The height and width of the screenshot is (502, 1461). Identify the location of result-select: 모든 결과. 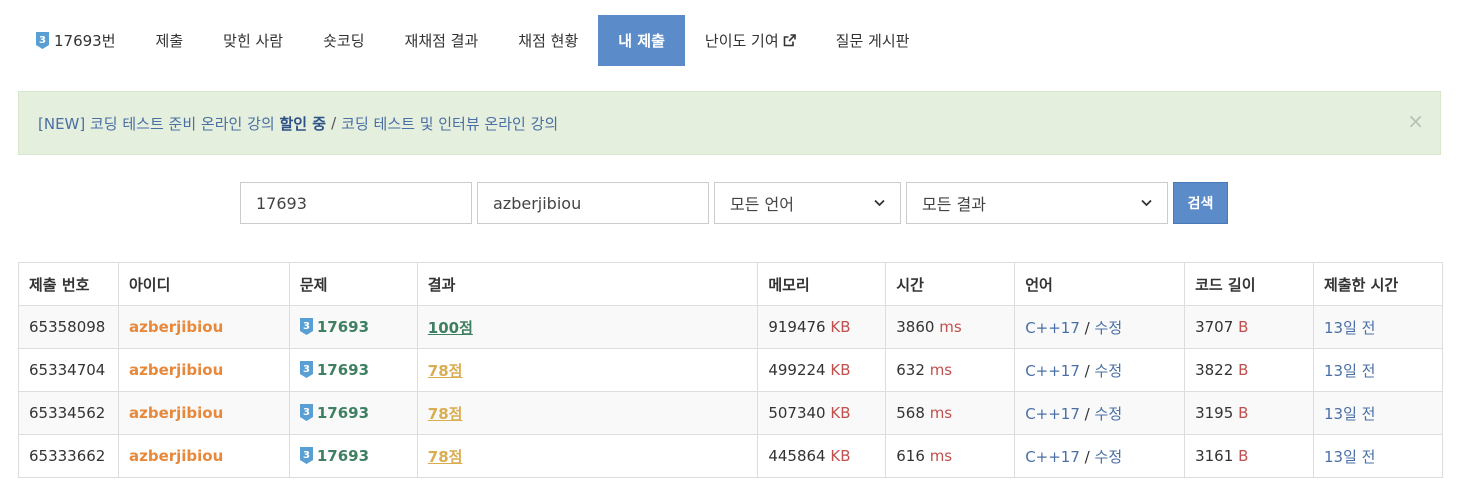
(1037, 203).